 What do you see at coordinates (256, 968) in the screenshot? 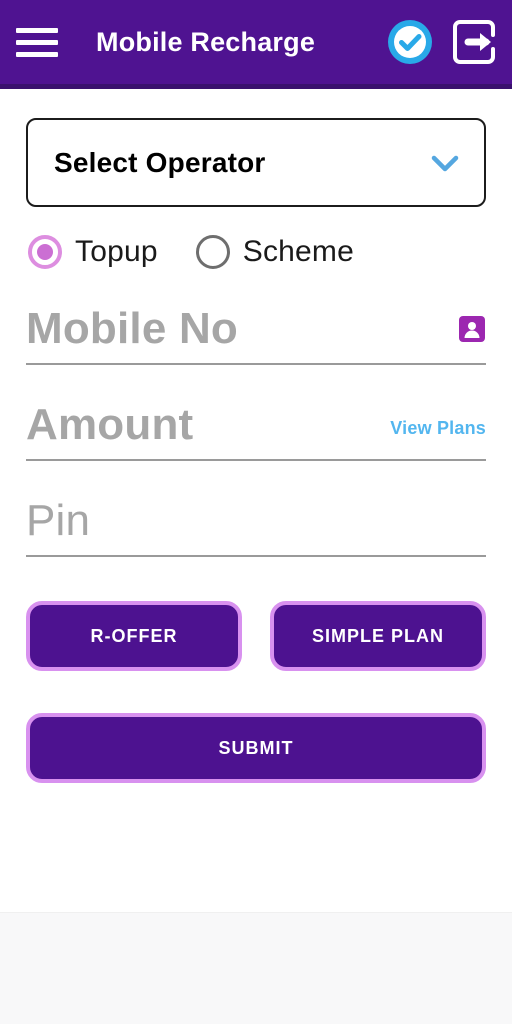
I see `bottom-area` at bounding box center [256, 968].